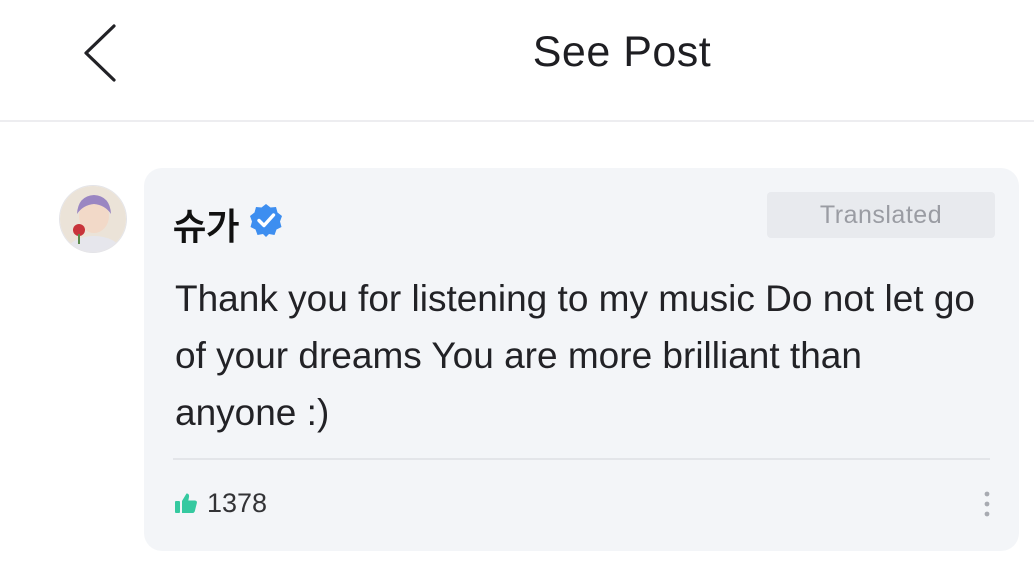 The width and height of the screenshot is (1034, 579). I want to click on author-name: 슈가, so click(206, 224).